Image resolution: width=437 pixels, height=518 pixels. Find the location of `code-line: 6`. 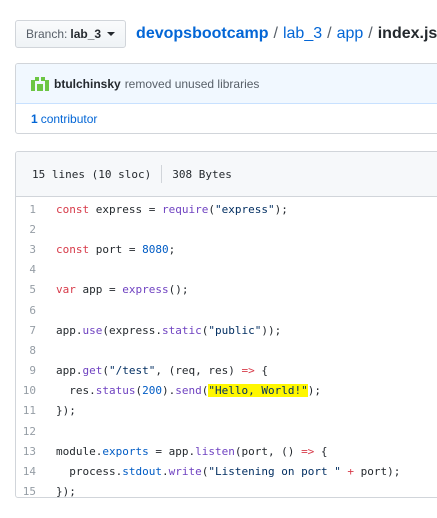

code-line: 6 is located at coordinates (226, 310).